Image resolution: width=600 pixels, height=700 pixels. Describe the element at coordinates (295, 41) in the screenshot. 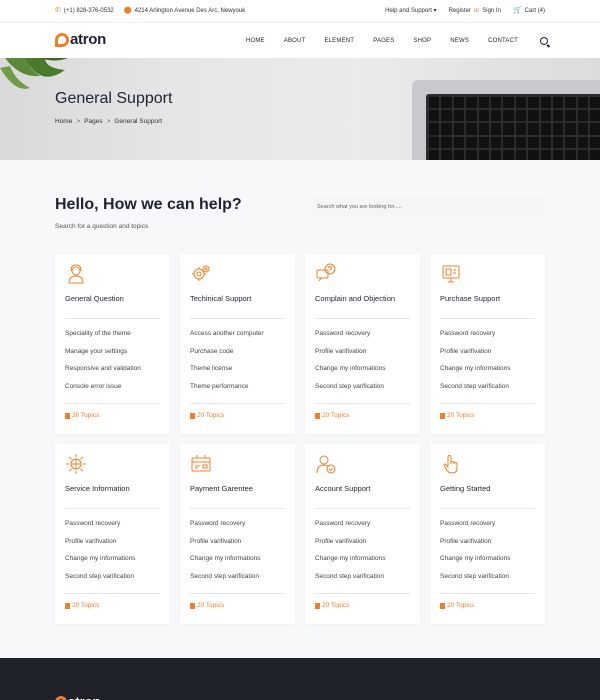

I see `nav-item-about: ABOUT` at that location.